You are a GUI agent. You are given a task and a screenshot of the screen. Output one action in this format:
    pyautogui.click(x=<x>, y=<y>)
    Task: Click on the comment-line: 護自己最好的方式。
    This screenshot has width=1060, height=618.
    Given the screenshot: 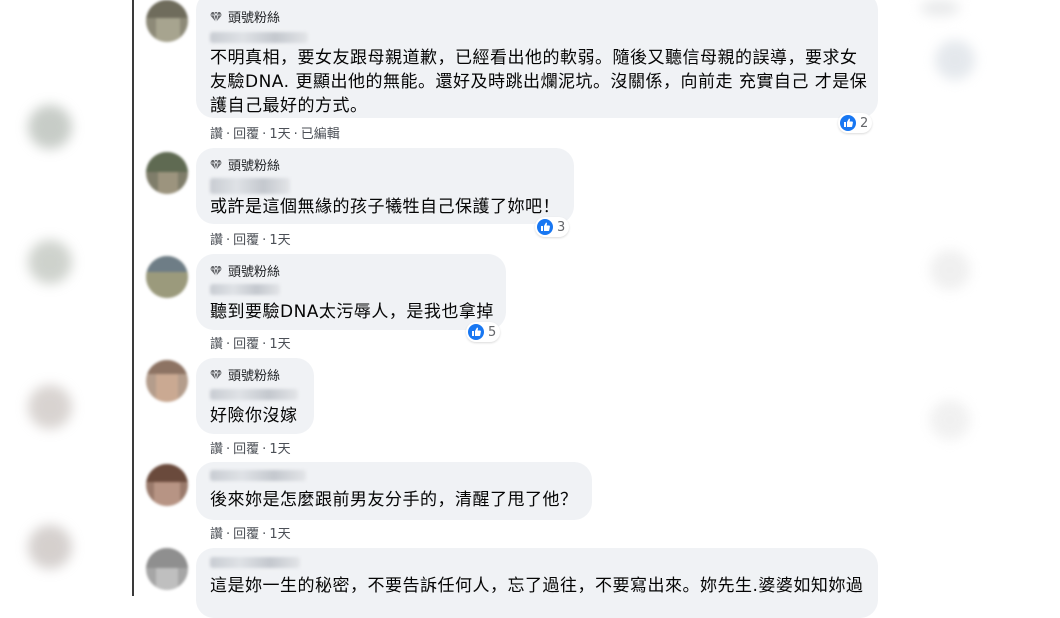 What is the action you would take?
    pyautogui.click(x=289, y=106)
    